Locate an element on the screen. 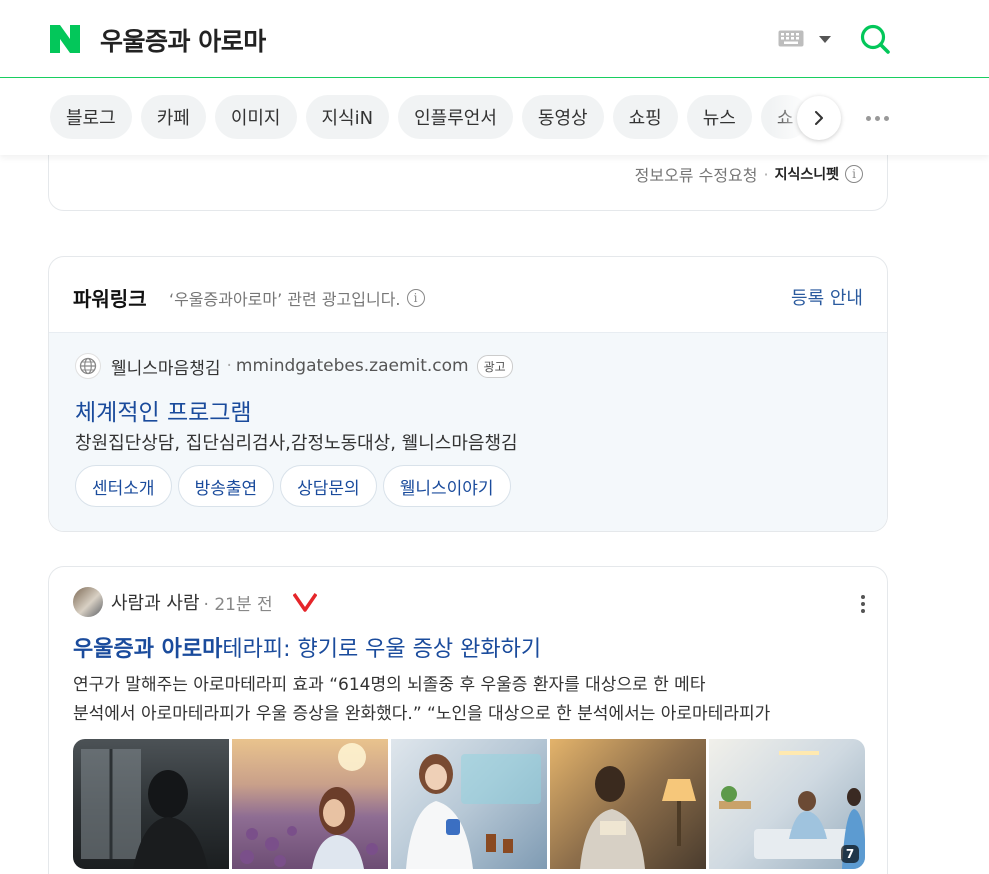 This screenshot has width=989, height=874. ad-title-link: 체계적인 프로그램 is located at coordinates (163, 410).